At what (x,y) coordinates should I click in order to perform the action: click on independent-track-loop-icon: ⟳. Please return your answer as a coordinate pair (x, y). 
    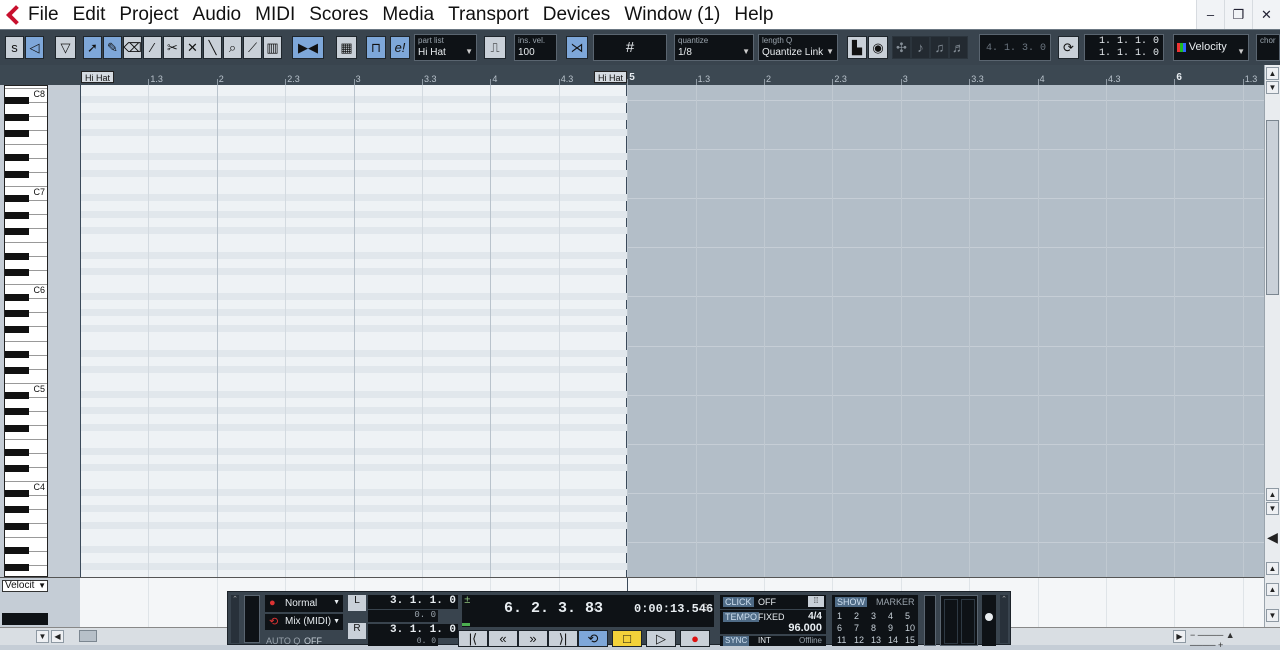
    Looking at the image, I should click on (1068, 47).